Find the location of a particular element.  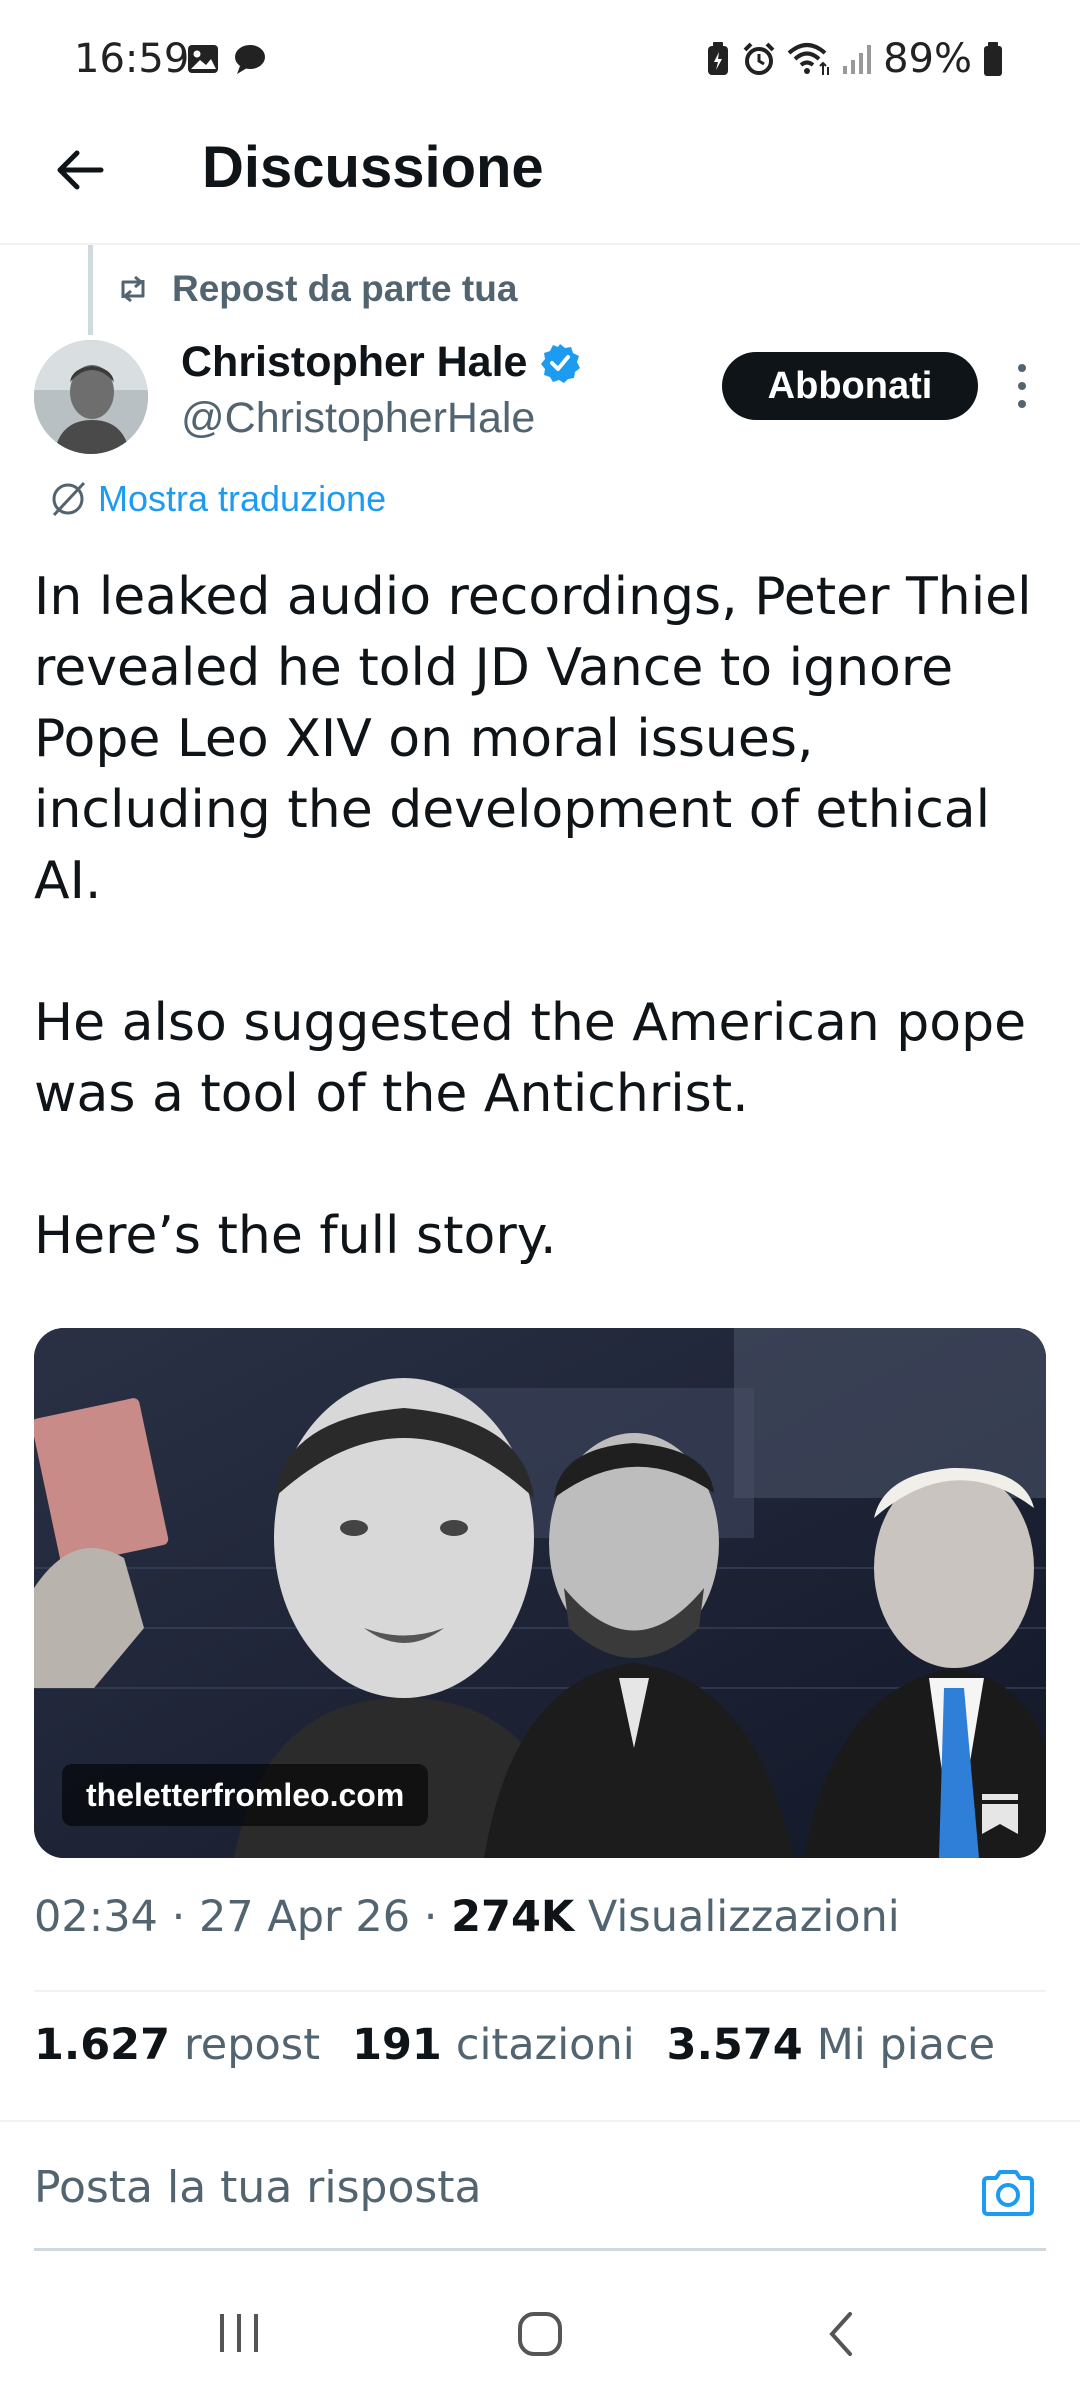

views-label: Visualizzazioni is located at coordinates (743, 1917).